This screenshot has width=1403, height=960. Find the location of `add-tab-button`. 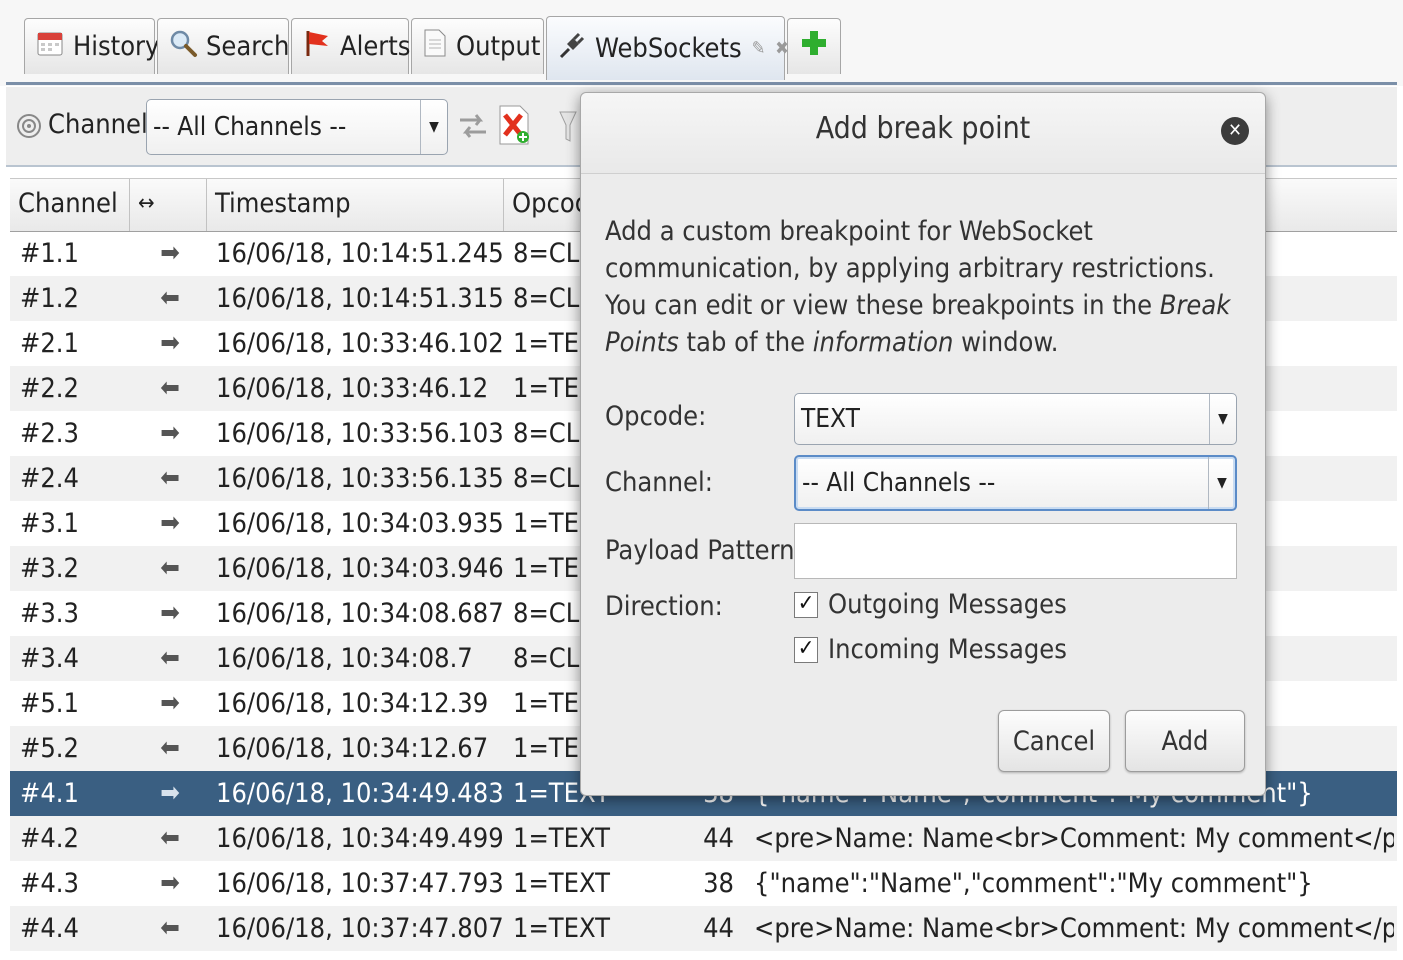

add-tab-button is located at coordinates (814, 46).